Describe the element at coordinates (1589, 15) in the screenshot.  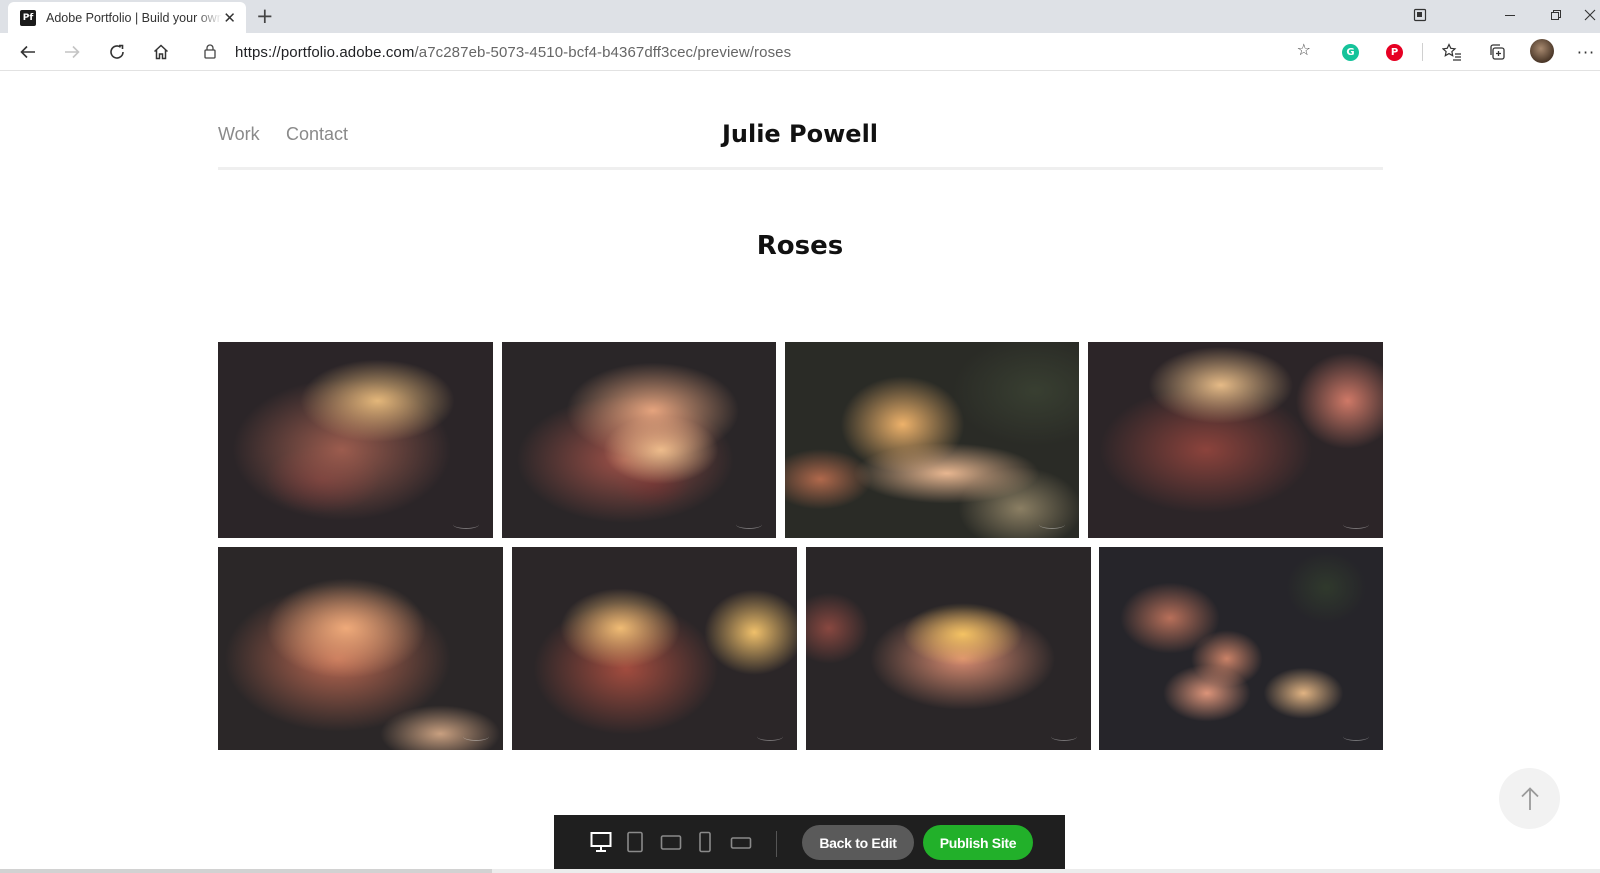
I see `close-window-icon` at that location.